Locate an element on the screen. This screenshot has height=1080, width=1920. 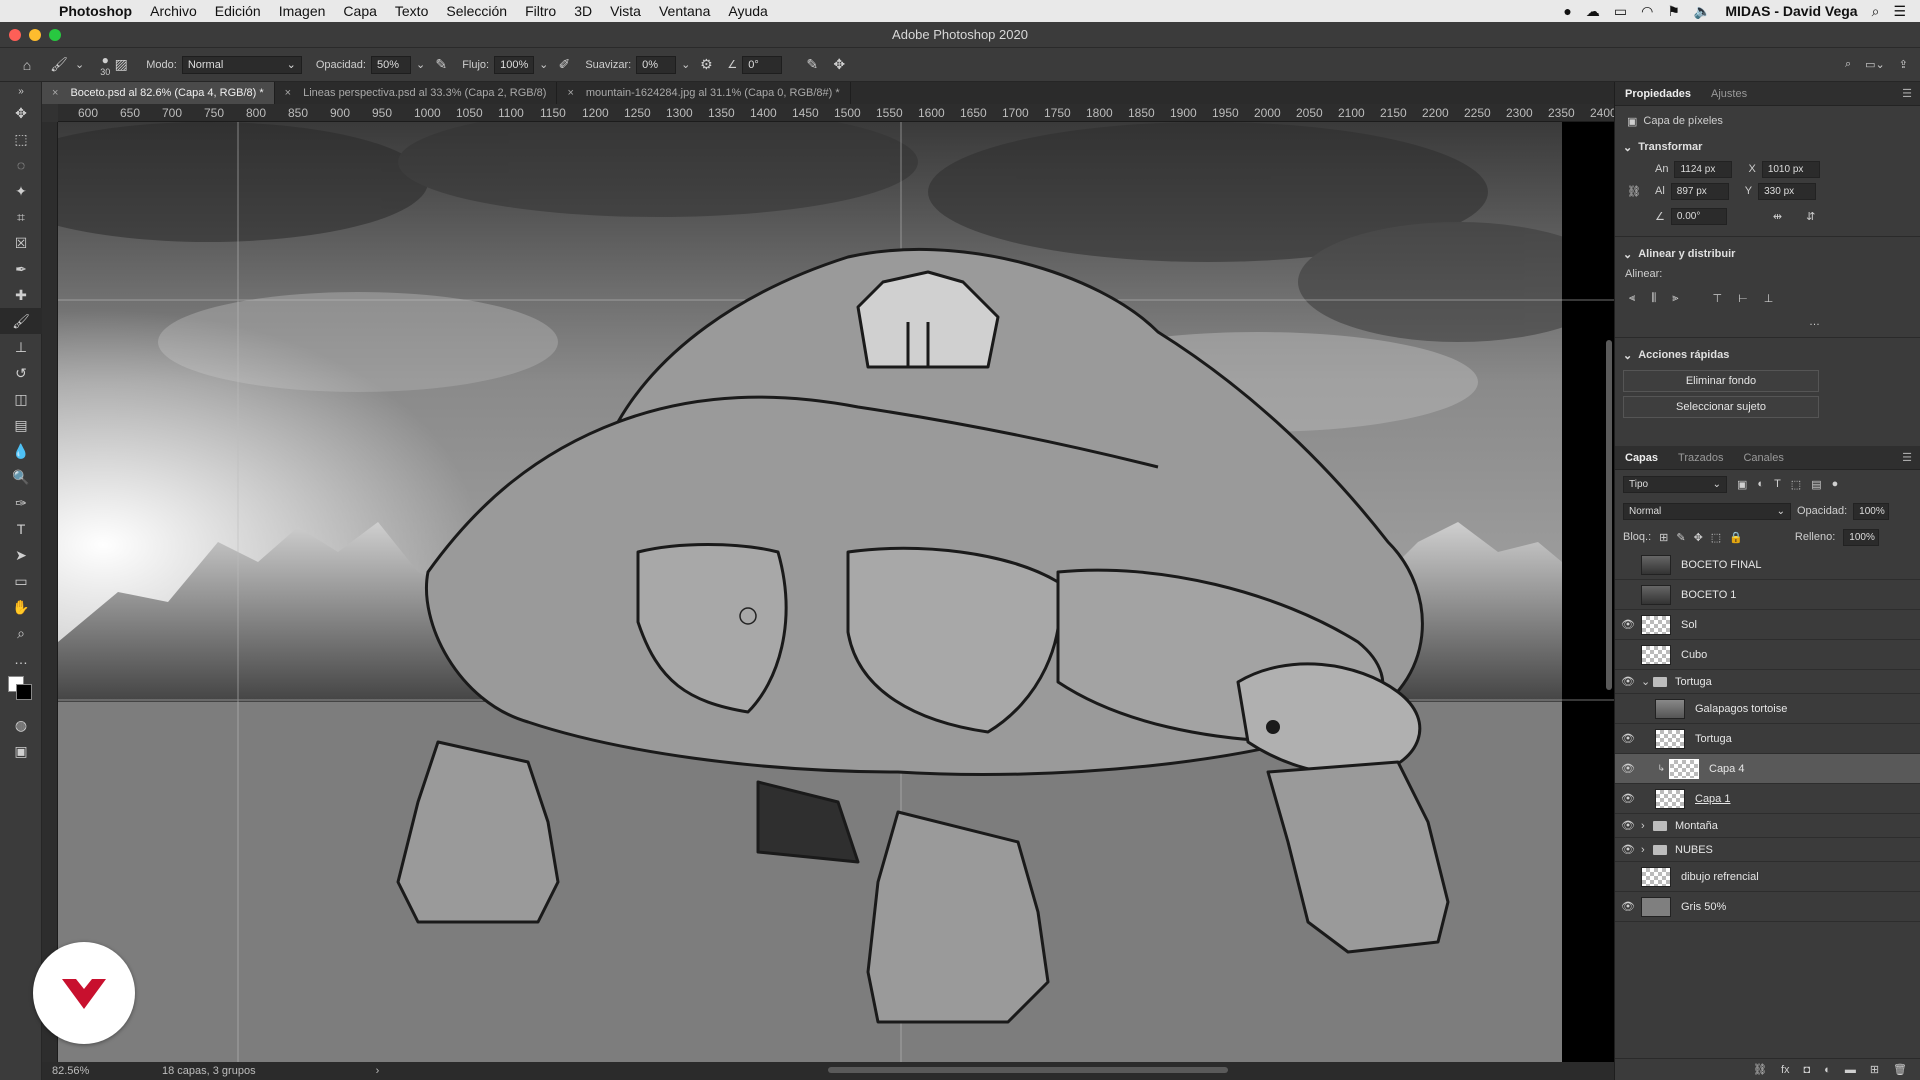
minimize-window-button is located at coordinates (35, 35).